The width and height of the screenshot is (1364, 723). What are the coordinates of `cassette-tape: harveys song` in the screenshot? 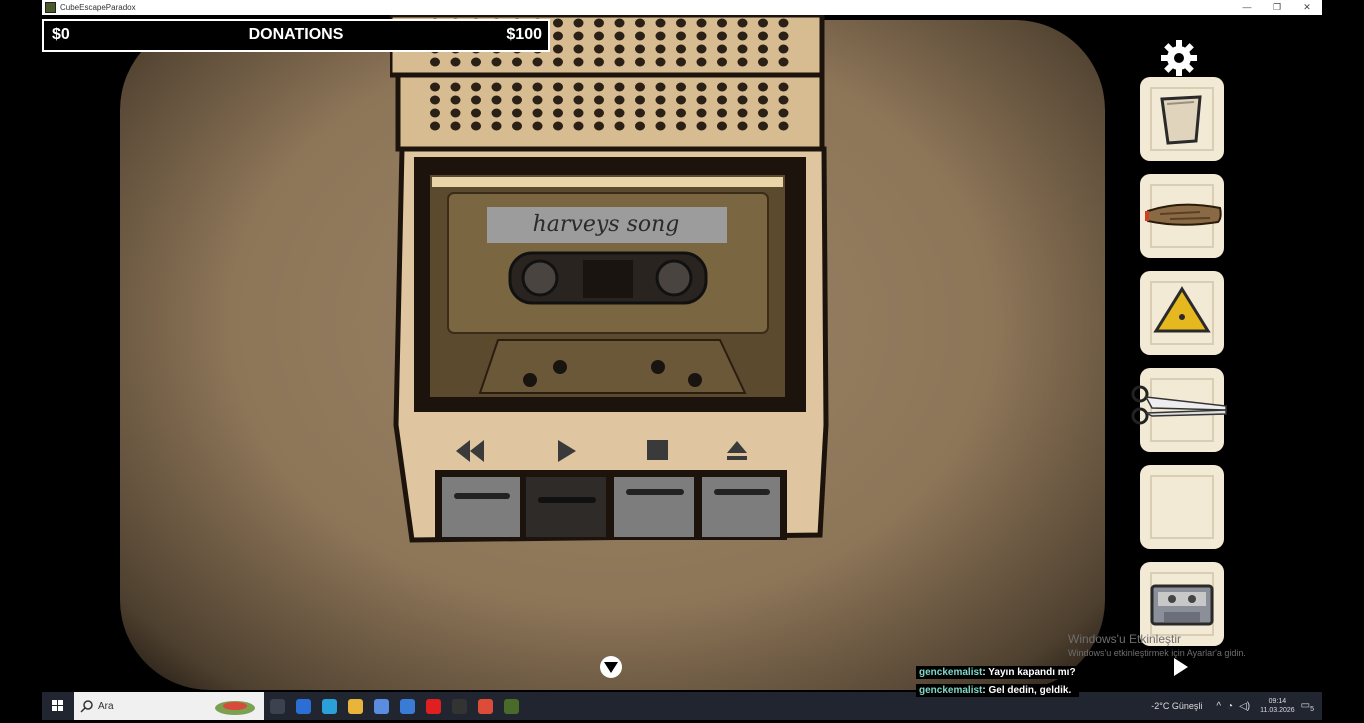 It's located at (608, 293).